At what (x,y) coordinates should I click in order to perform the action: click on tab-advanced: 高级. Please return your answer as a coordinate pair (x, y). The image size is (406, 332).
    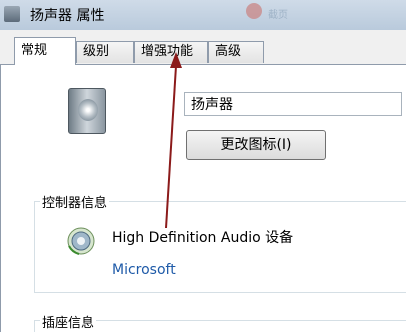
    Looking at the image, I should click on (236, 52).